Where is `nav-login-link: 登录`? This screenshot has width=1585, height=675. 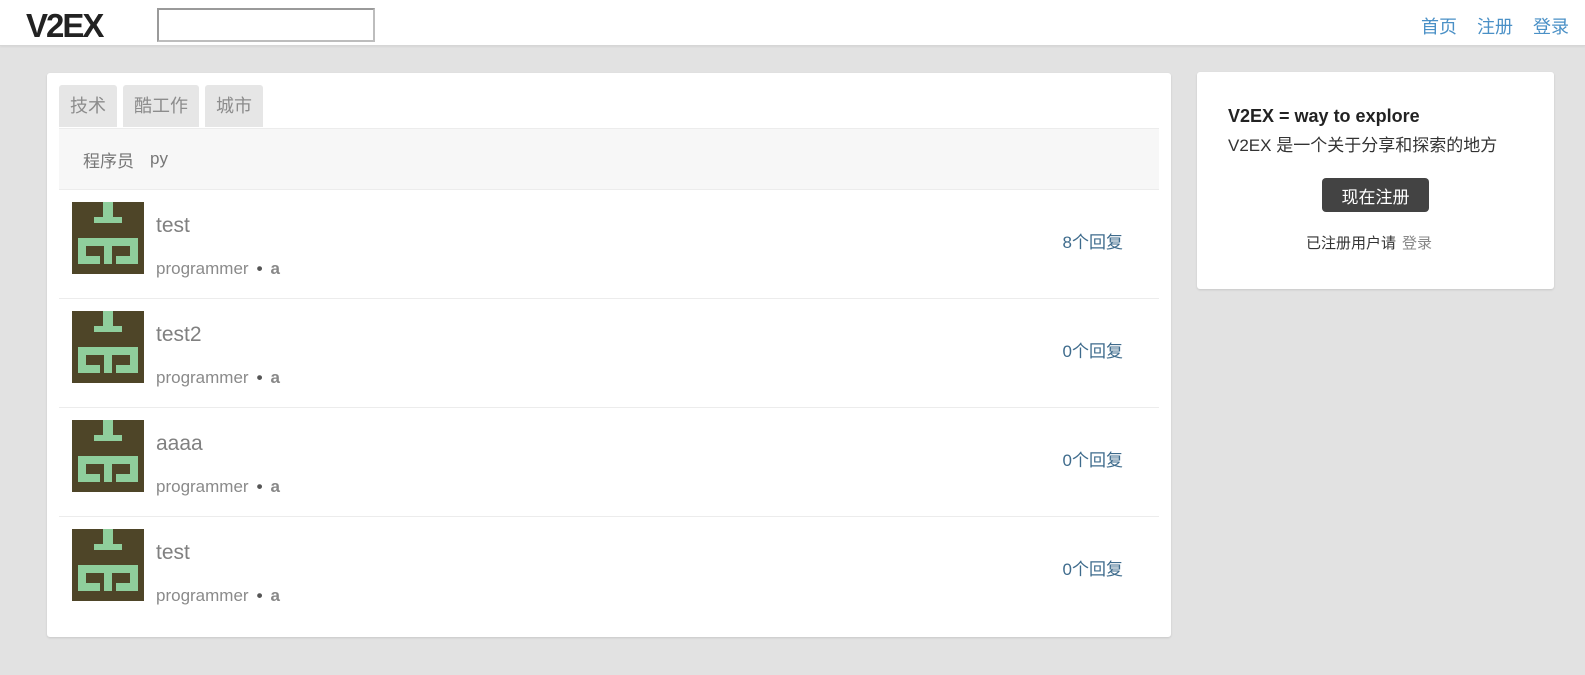
nav-login-link: 登录 is located at coordinates (1551, 27).